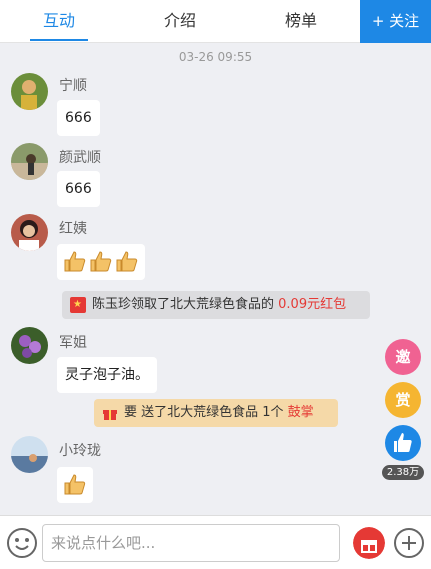 Image resolution: width=431 pixels, height=569 pixels. Describe the element at coordinates (301, 21) in the screenshot. I see `tab-ranking: 榜单` at that location.